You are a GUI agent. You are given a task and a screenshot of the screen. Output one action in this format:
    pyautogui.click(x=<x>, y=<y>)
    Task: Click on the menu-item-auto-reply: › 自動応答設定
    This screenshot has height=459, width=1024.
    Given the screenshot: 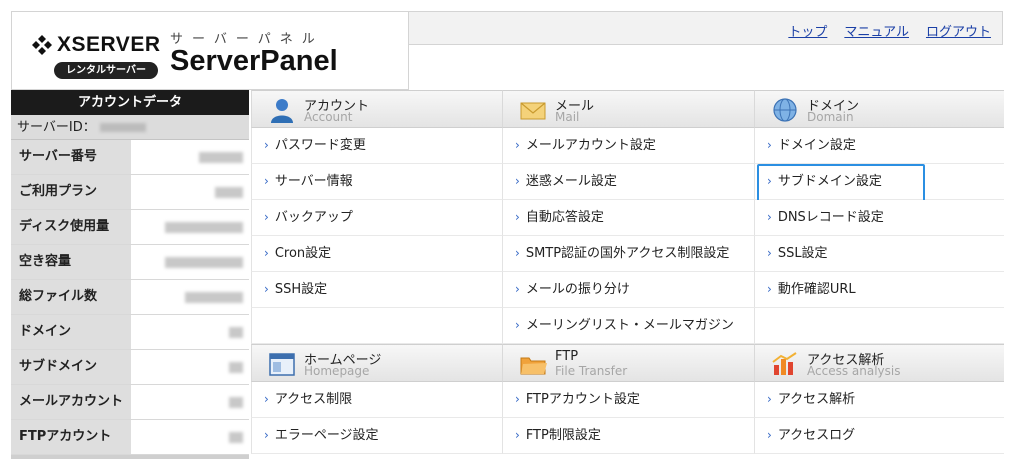 What is the action you would take?
    pyautogui.click(x=628, y=218)
    